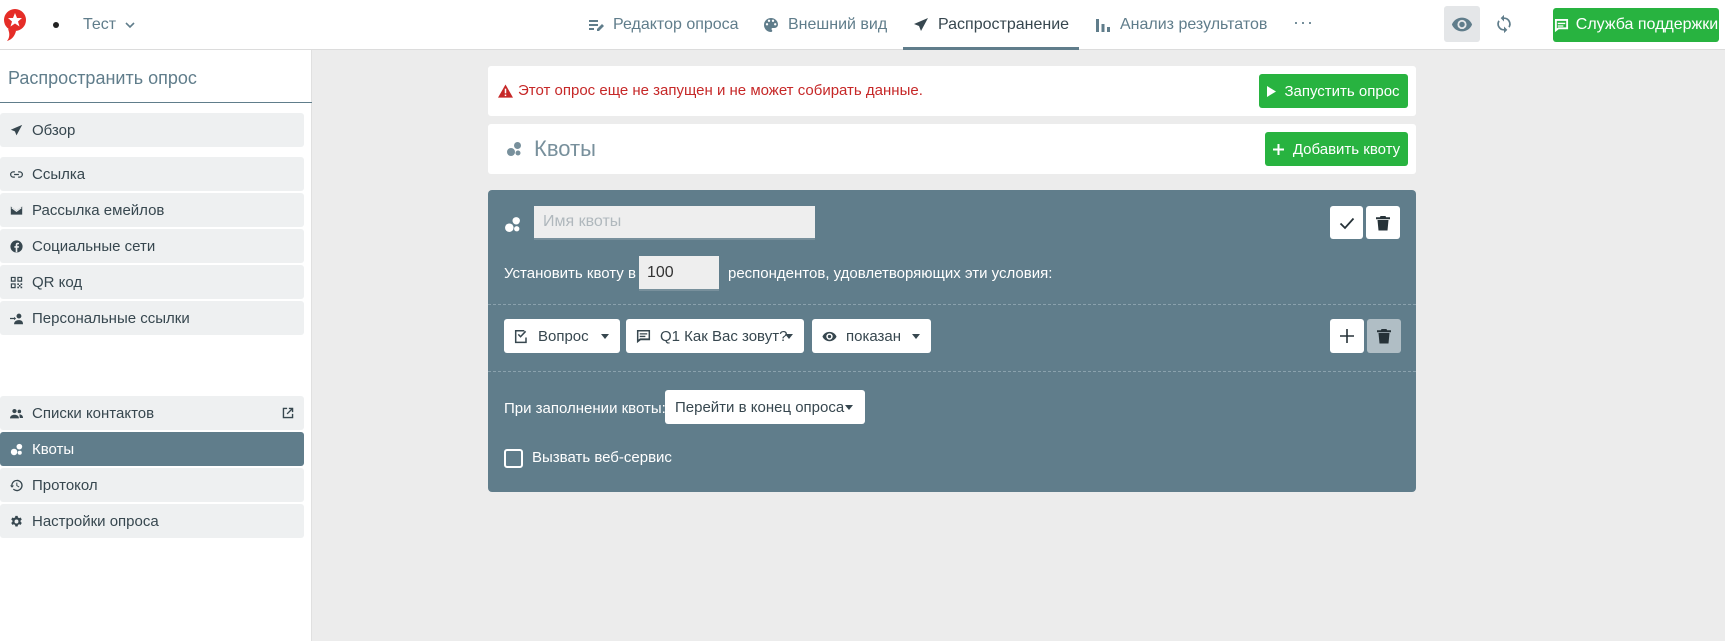  Describe the element at coordinates (130, 25) in the screenshot. I see `chevron-down-icon` at that location.